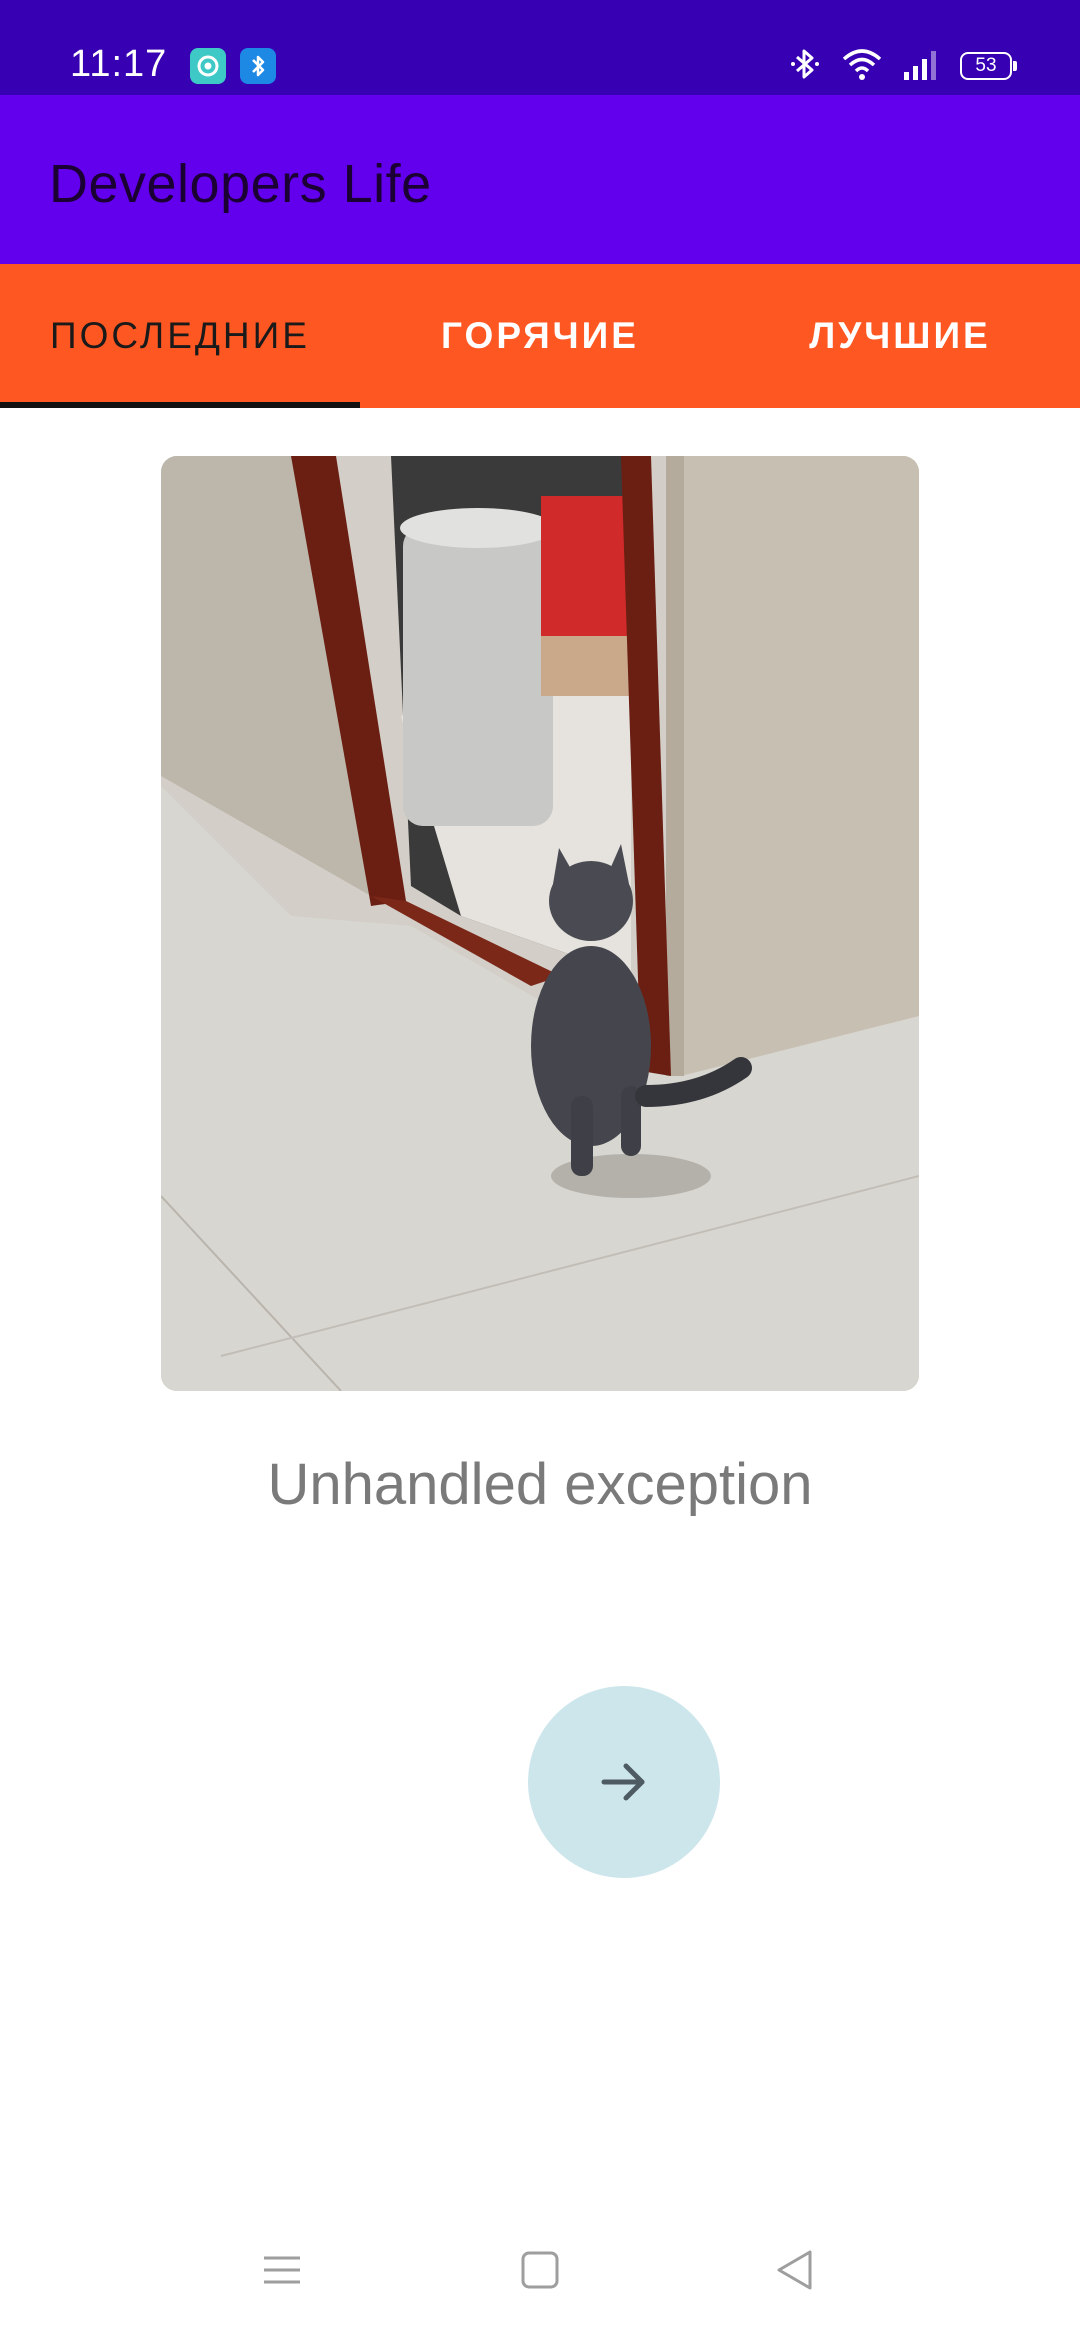 Image resolution: width=1080 pixels, height=2340 pixels. I want to click on arrow-right-icon, so click(623, 1782).